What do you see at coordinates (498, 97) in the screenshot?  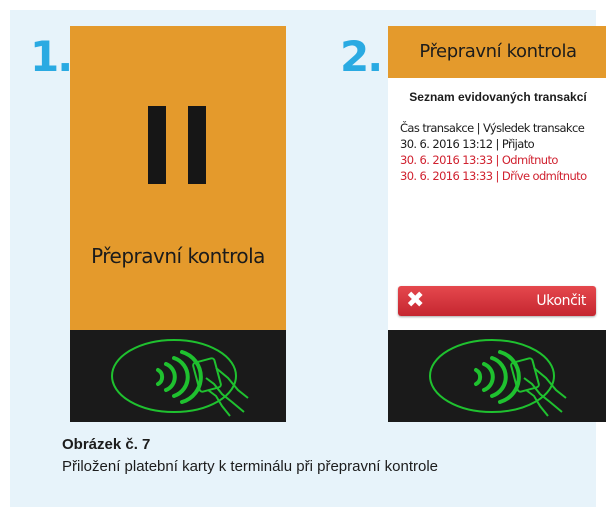 I see `list-title: Seznam evidovaných transakcí` at bounding box center [498, 97].